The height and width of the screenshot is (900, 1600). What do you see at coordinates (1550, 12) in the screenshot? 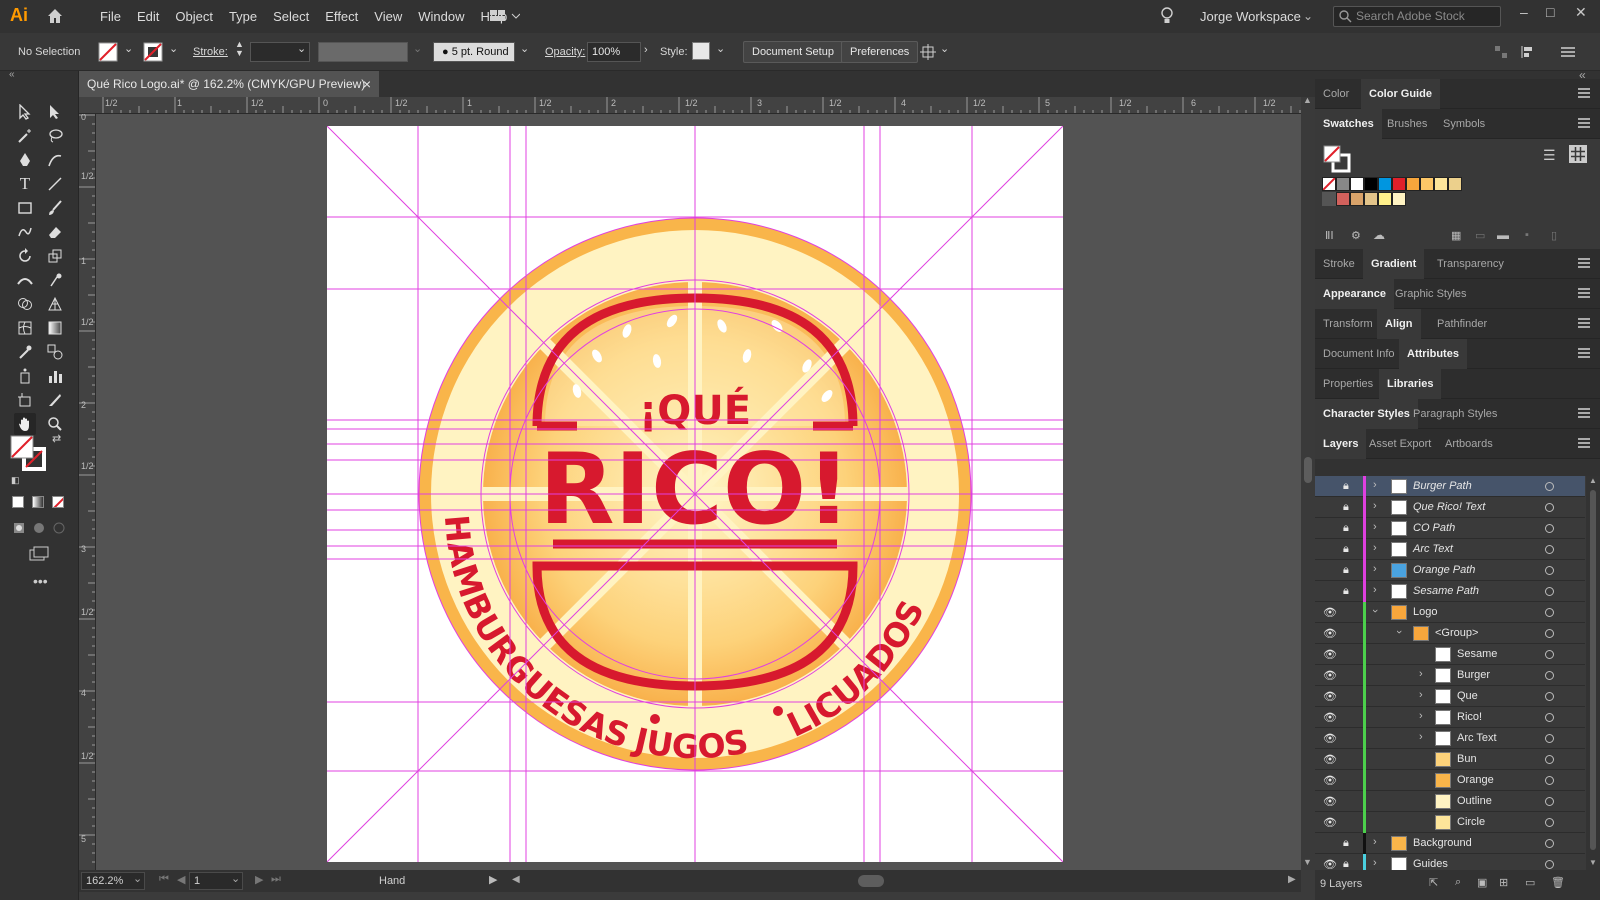
I see `maximize-icon: □` at bounding box center [1550, 12].